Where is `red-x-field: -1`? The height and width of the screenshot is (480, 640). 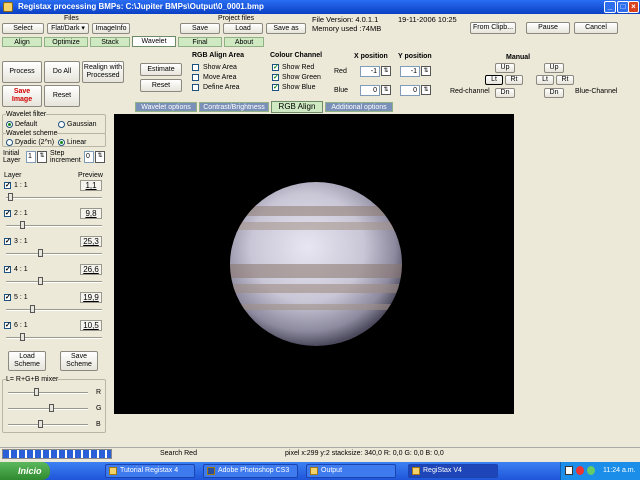
red-x-field: -1 is located at coordinates (370, 71).